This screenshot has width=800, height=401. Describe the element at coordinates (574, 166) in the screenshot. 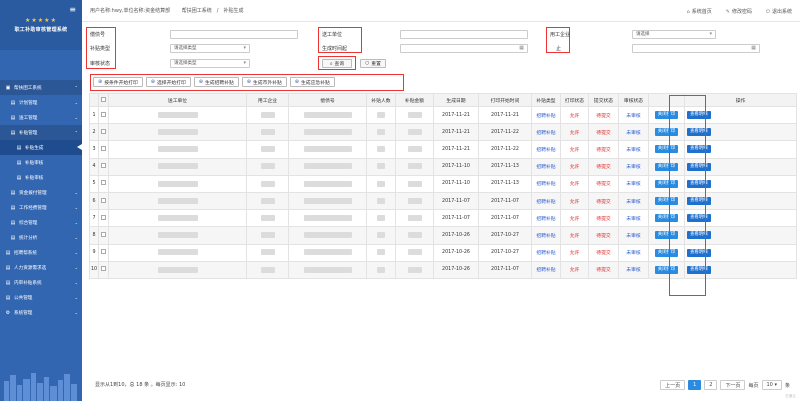

I see `print-status-cell: 允许` at that location.